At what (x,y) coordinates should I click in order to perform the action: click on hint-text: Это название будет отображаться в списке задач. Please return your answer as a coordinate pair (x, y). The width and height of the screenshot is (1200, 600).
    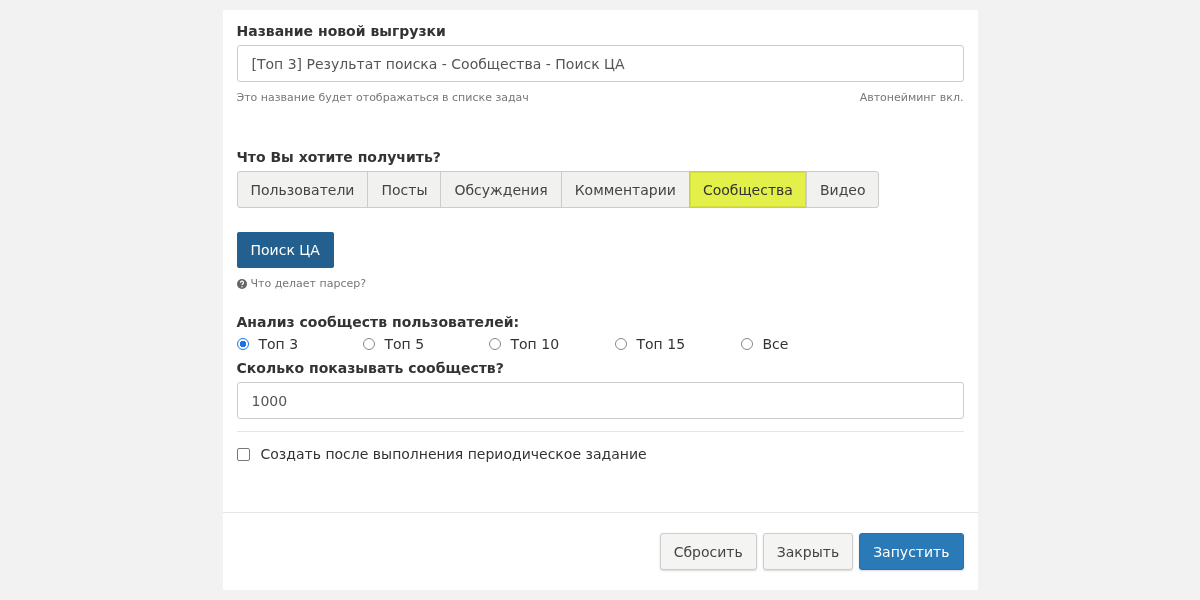
    Looking at the image, I should click on (382, 97).